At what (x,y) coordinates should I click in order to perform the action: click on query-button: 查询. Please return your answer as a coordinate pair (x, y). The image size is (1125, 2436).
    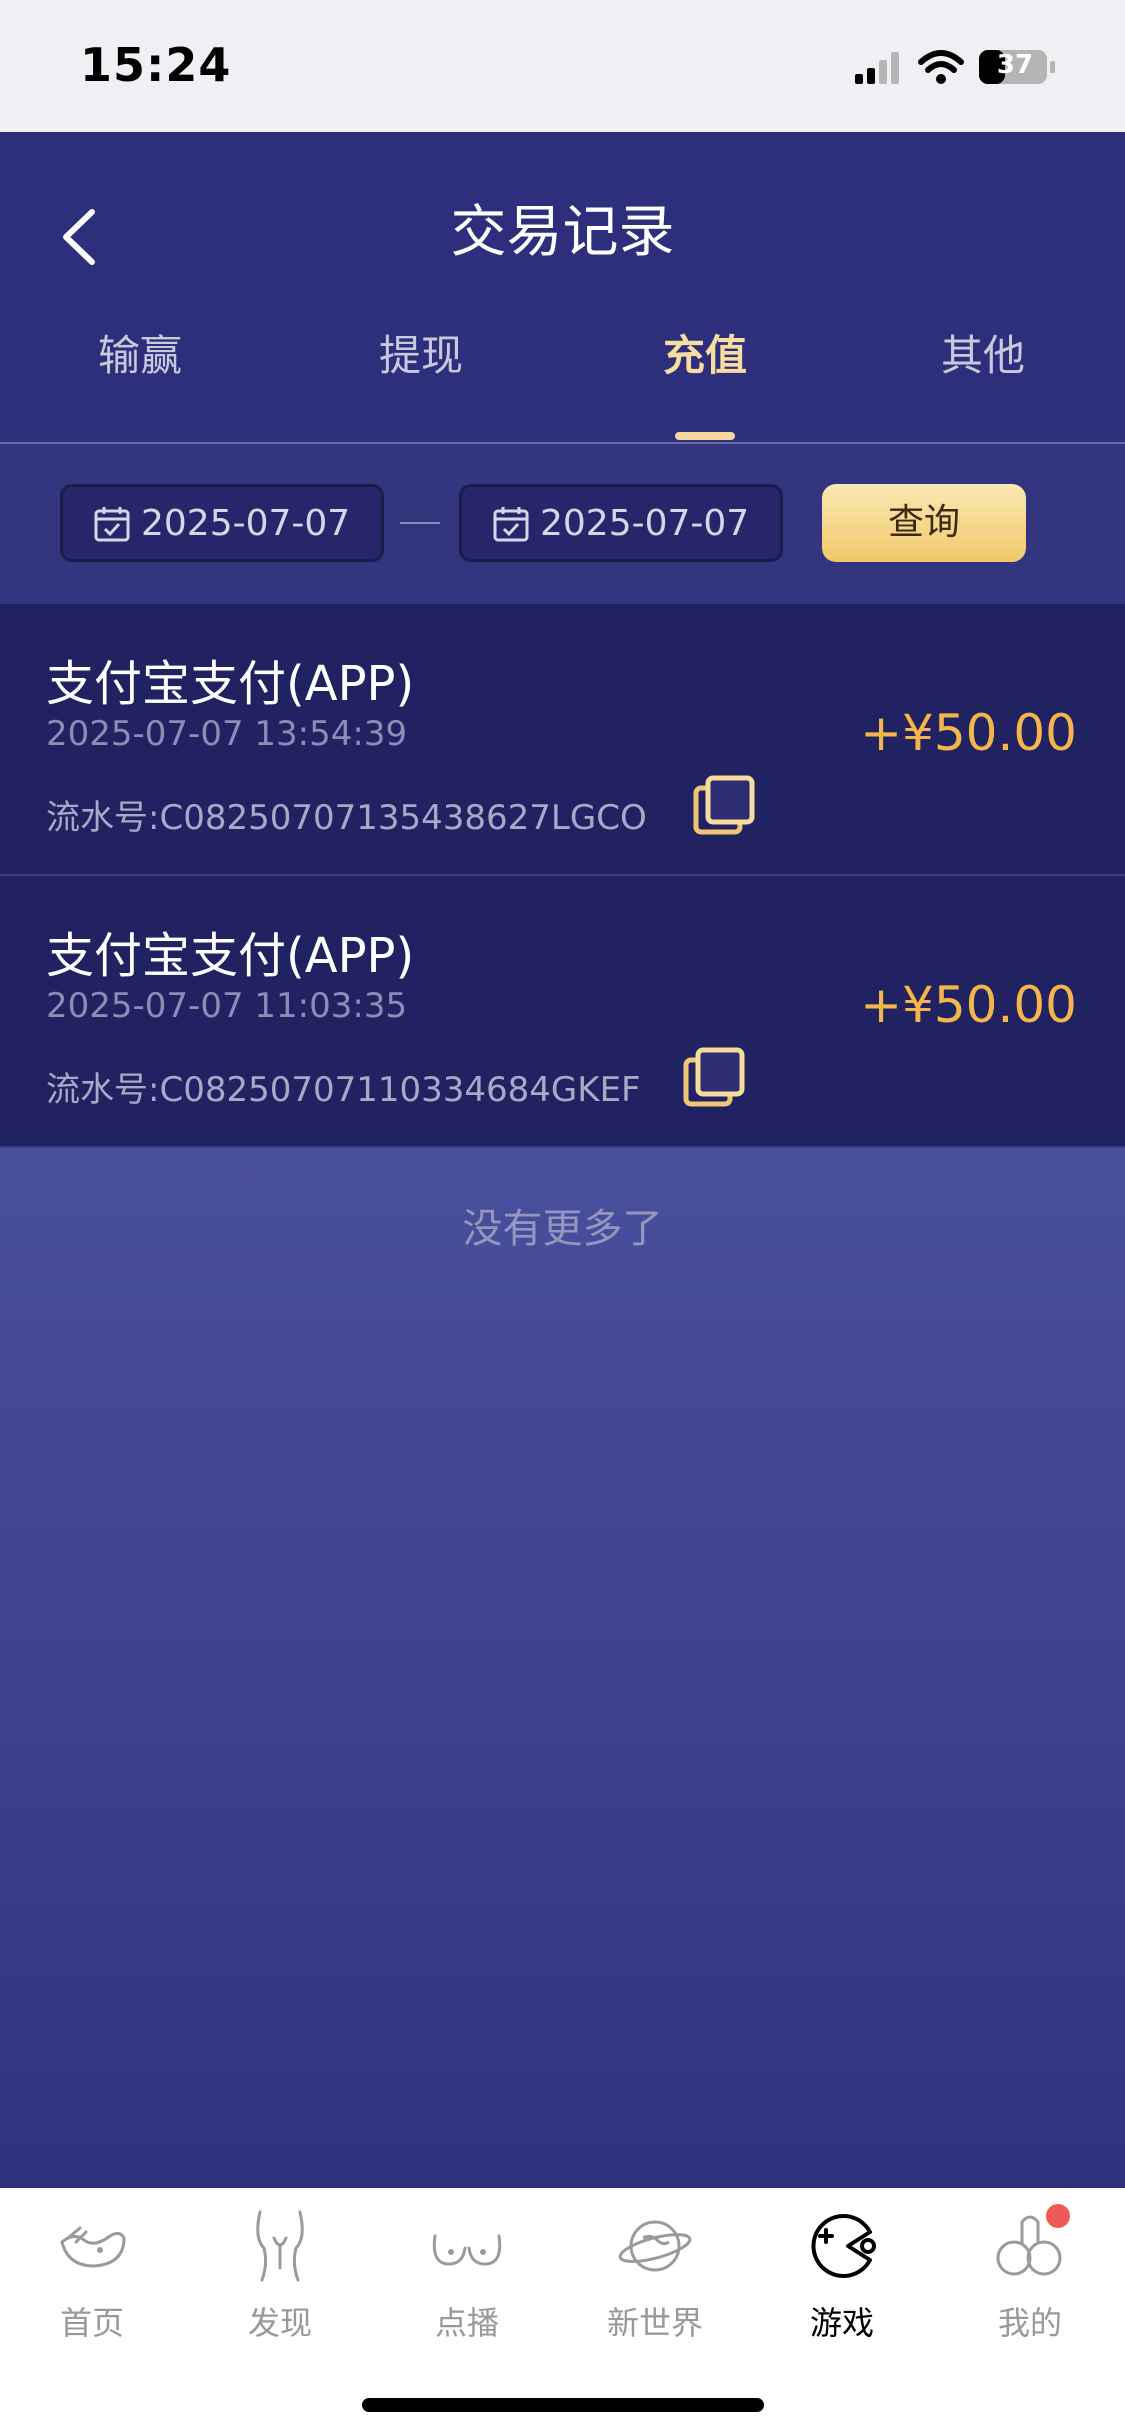
    Looking at the image, I should click on (924, 523).